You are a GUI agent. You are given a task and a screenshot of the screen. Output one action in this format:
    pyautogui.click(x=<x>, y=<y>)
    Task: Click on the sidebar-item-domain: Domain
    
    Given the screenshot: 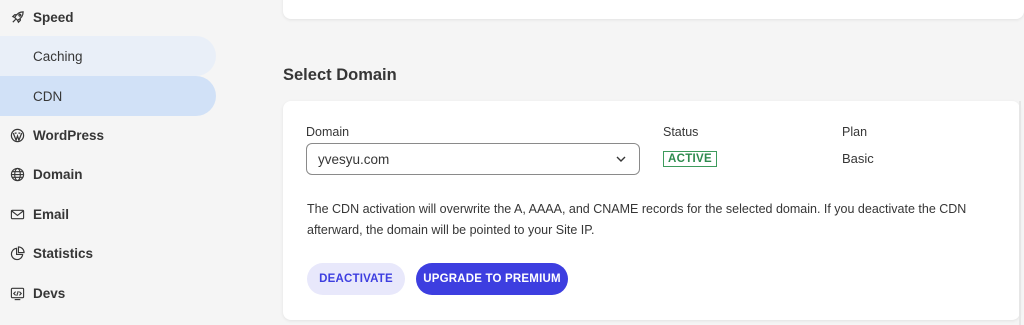 What is the action you would take?
    pyautogui.click(x=108, y=174)
    